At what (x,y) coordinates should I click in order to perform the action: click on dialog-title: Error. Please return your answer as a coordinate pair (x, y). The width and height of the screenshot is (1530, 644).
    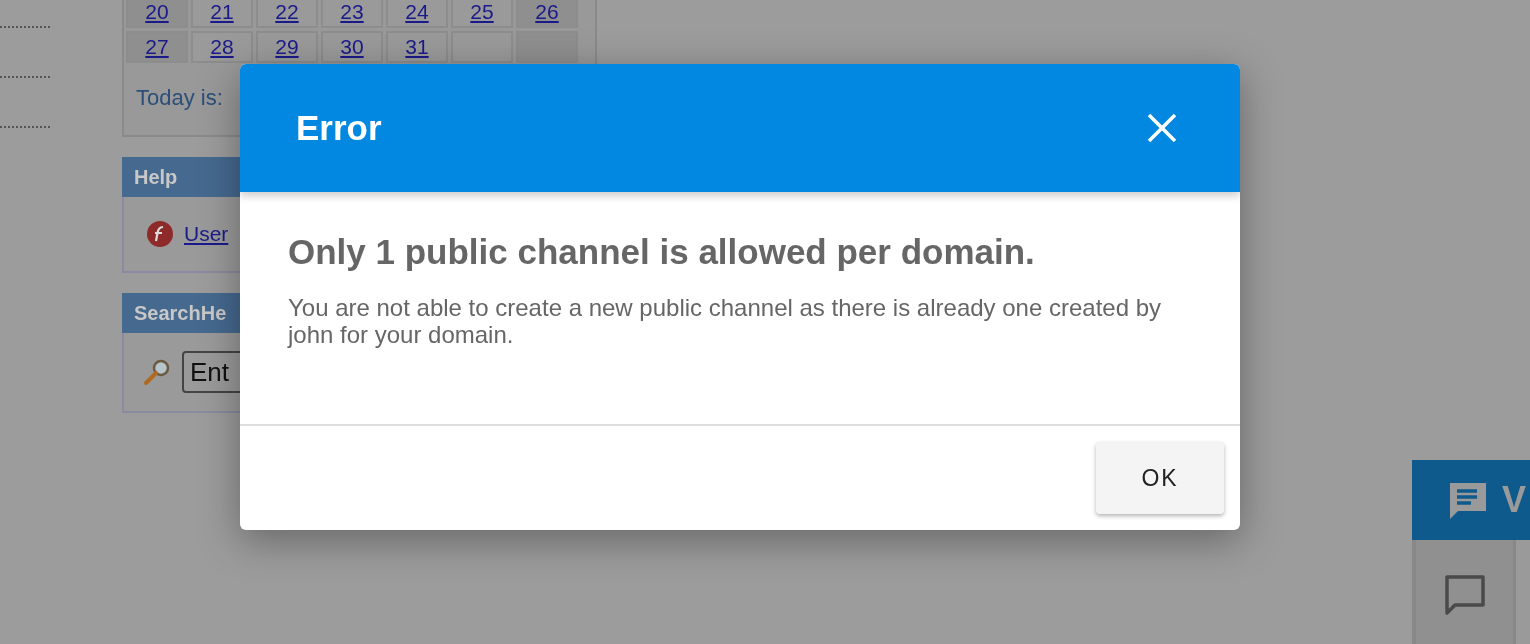
    Looking at the image, I should click on (339, 128).